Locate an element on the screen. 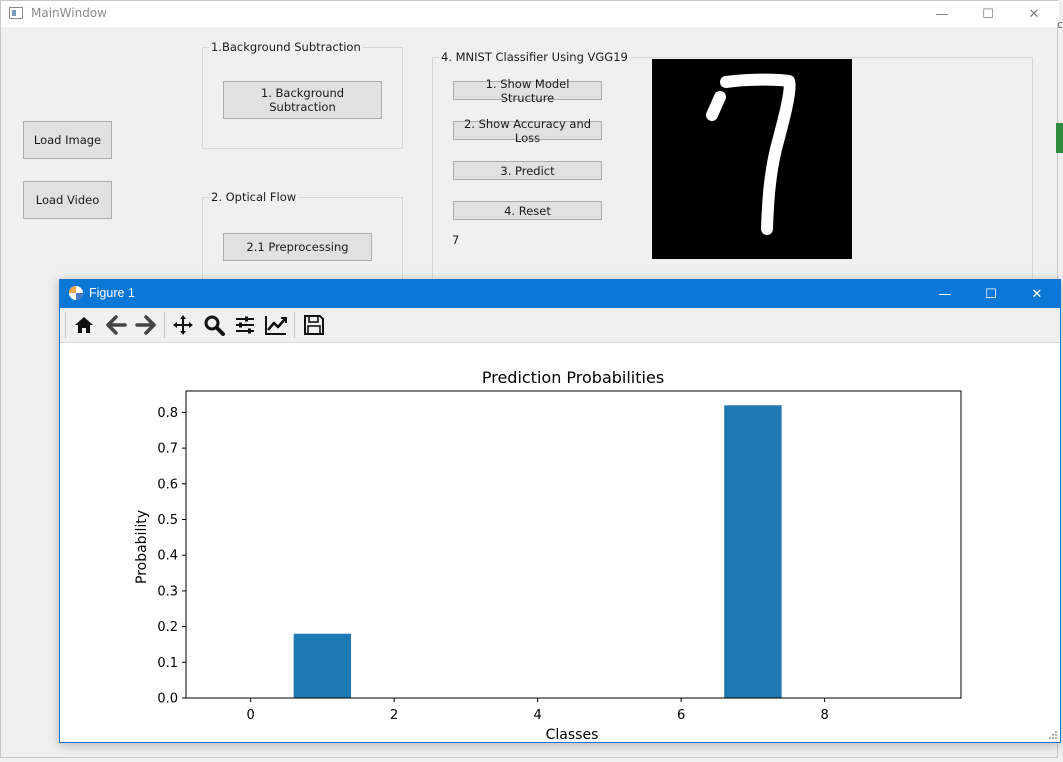 This screenshot has width=1063, height=762. y-tick-label: 0.0 is located at coordinates (167, 699).